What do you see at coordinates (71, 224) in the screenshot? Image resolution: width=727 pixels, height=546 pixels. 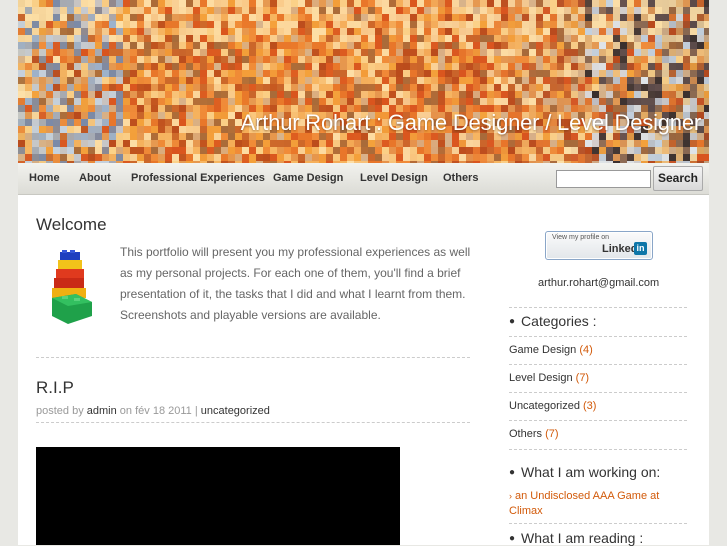 I see `welcome-title: Welcome` at bounding box center [71, 224].